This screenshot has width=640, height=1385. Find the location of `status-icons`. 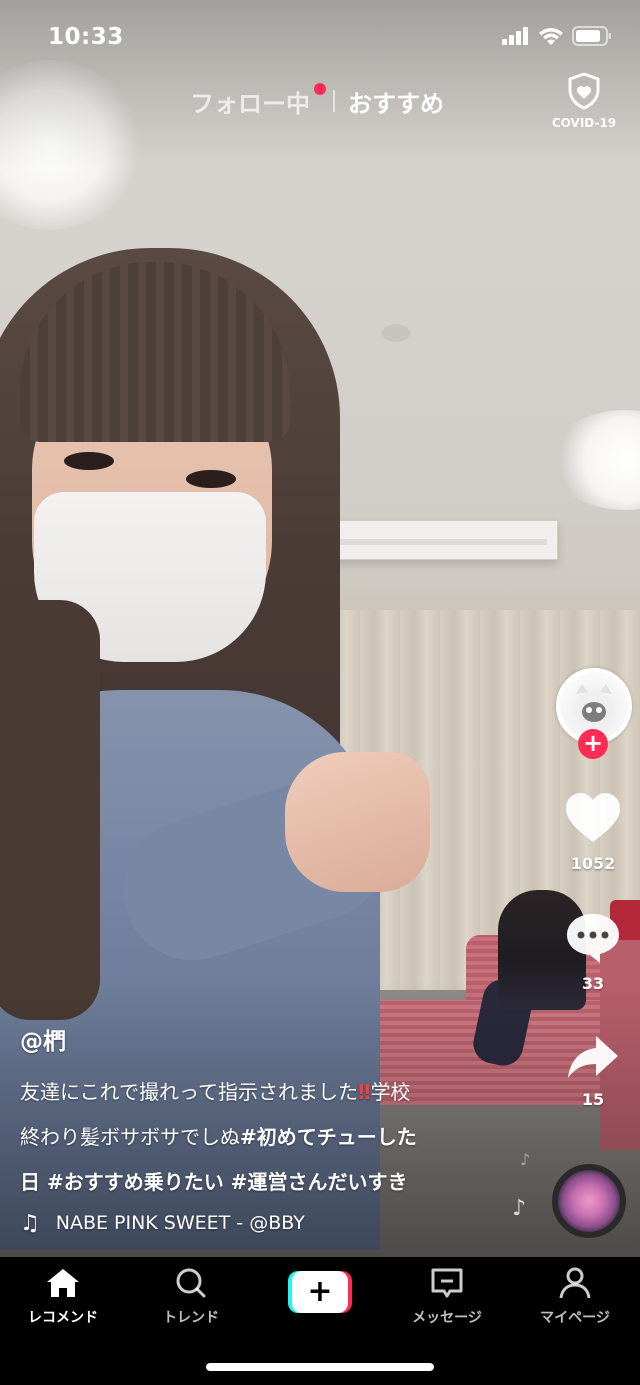

status-icons is located at coordinates (557, 36).